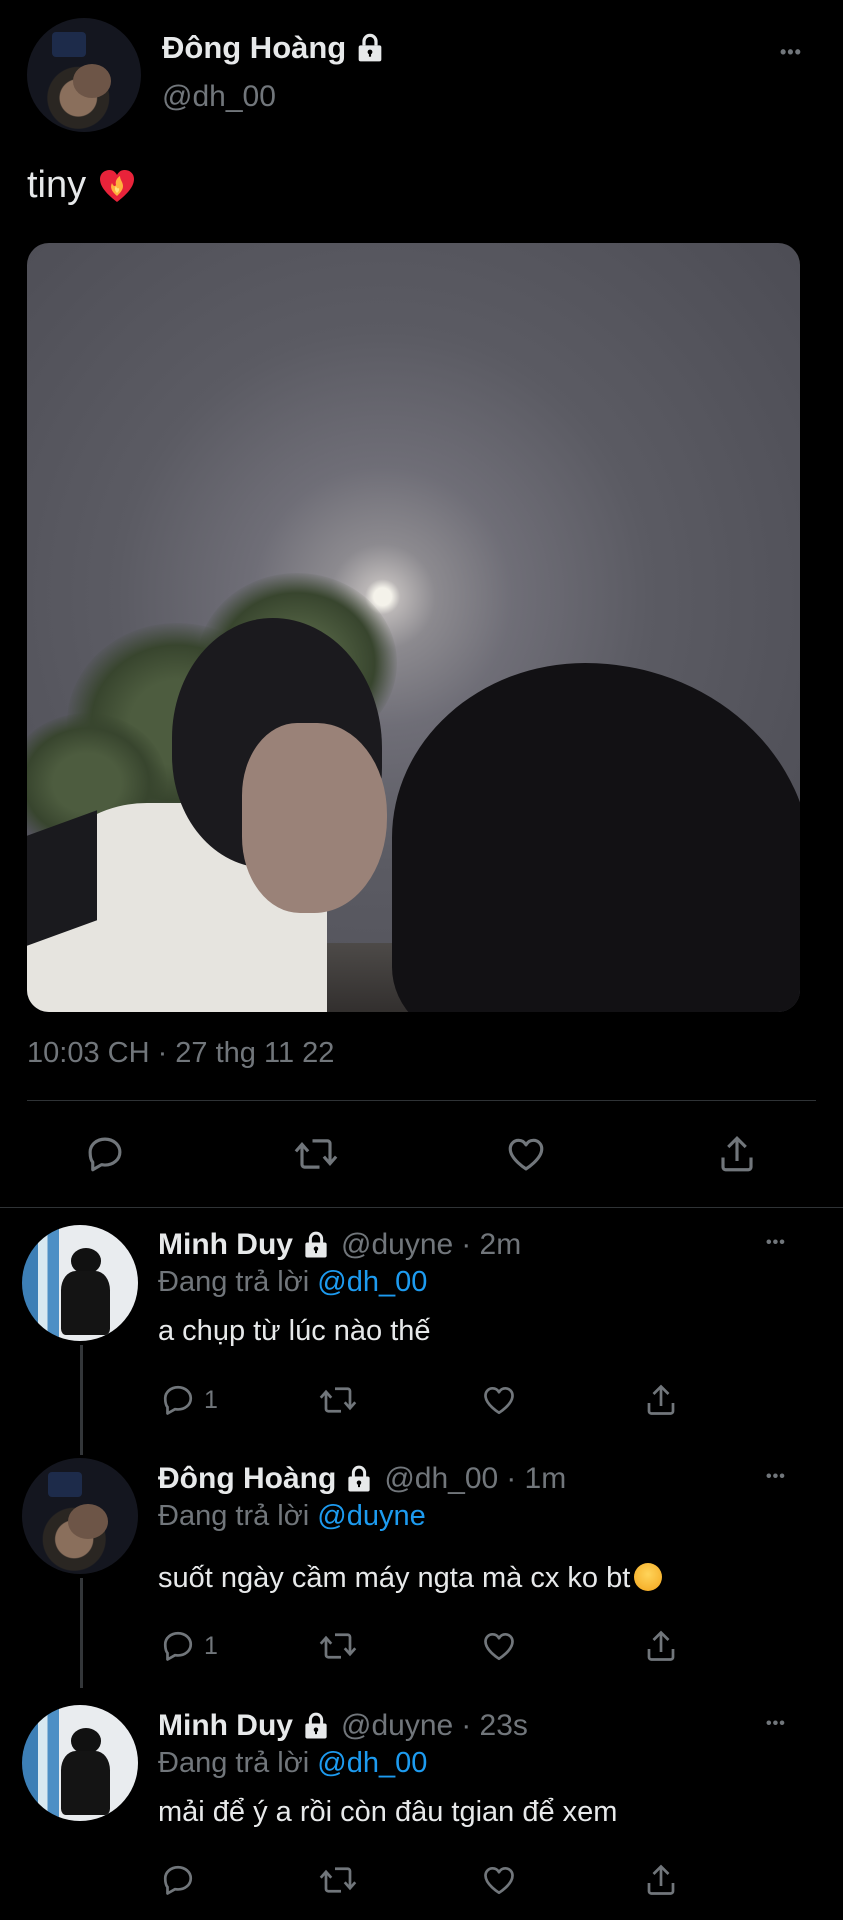 The height and width of the screenshot is (1920, 843). I want to click on author-avatar, so click(84, 75).